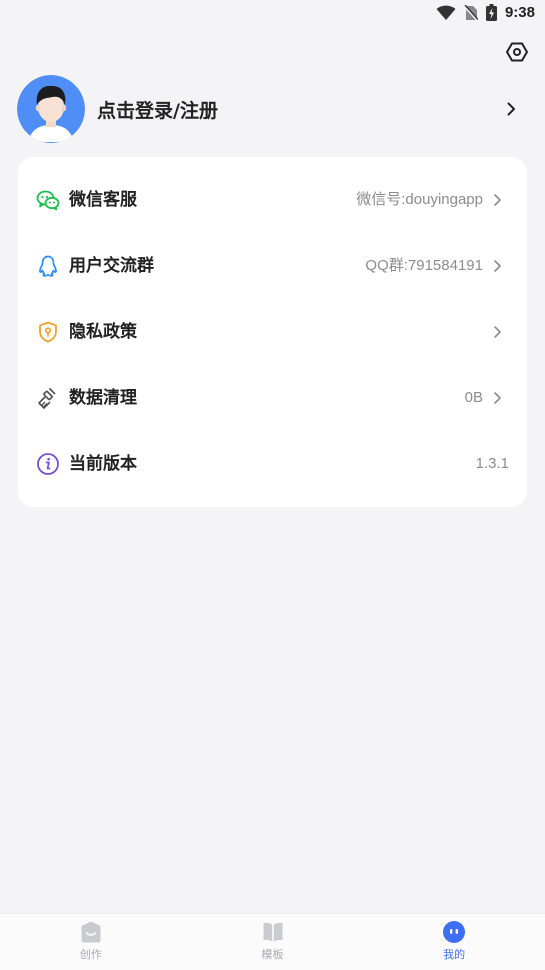 The image size is (545, 970). What do you see at coordinates (272, 200) in the screenshot?
I see `menu-item-wechat-support: 微信客服 微信号:douyingapp` at bounding box center [272, 200].